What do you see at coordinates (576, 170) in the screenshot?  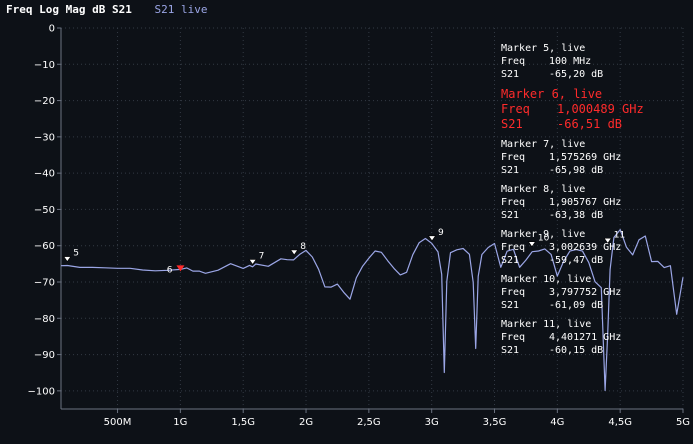 I see `marker-readout-value: -65,98 dB` at bounding box center [576, 170].